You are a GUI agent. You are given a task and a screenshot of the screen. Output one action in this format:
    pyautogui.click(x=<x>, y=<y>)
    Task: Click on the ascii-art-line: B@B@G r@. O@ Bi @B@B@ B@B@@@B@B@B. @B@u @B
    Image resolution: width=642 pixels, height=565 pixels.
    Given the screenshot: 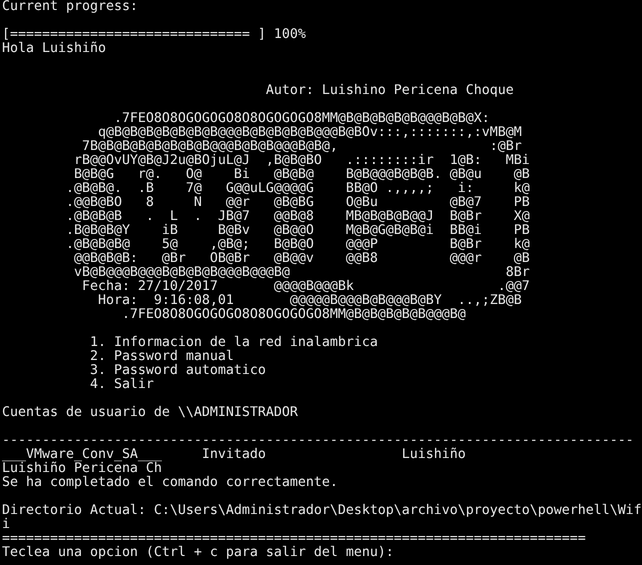 What is the action you would take?
    pyautogui.click(x=301, y=174)
    